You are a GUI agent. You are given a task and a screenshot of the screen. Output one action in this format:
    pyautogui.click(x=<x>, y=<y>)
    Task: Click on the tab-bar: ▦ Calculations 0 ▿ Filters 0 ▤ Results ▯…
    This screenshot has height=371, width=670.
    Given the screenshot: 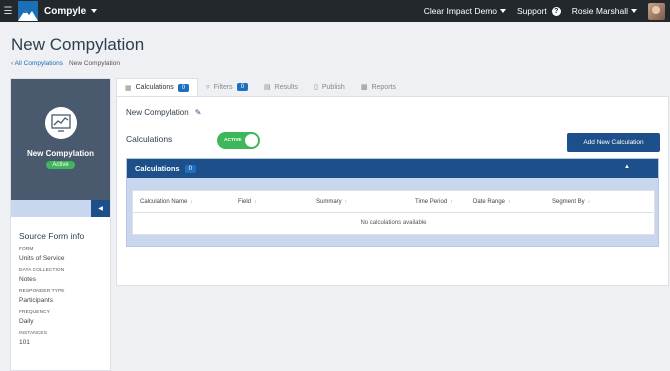 What is the action you would take?
    pyautogui.click(x=260, y=87)
    